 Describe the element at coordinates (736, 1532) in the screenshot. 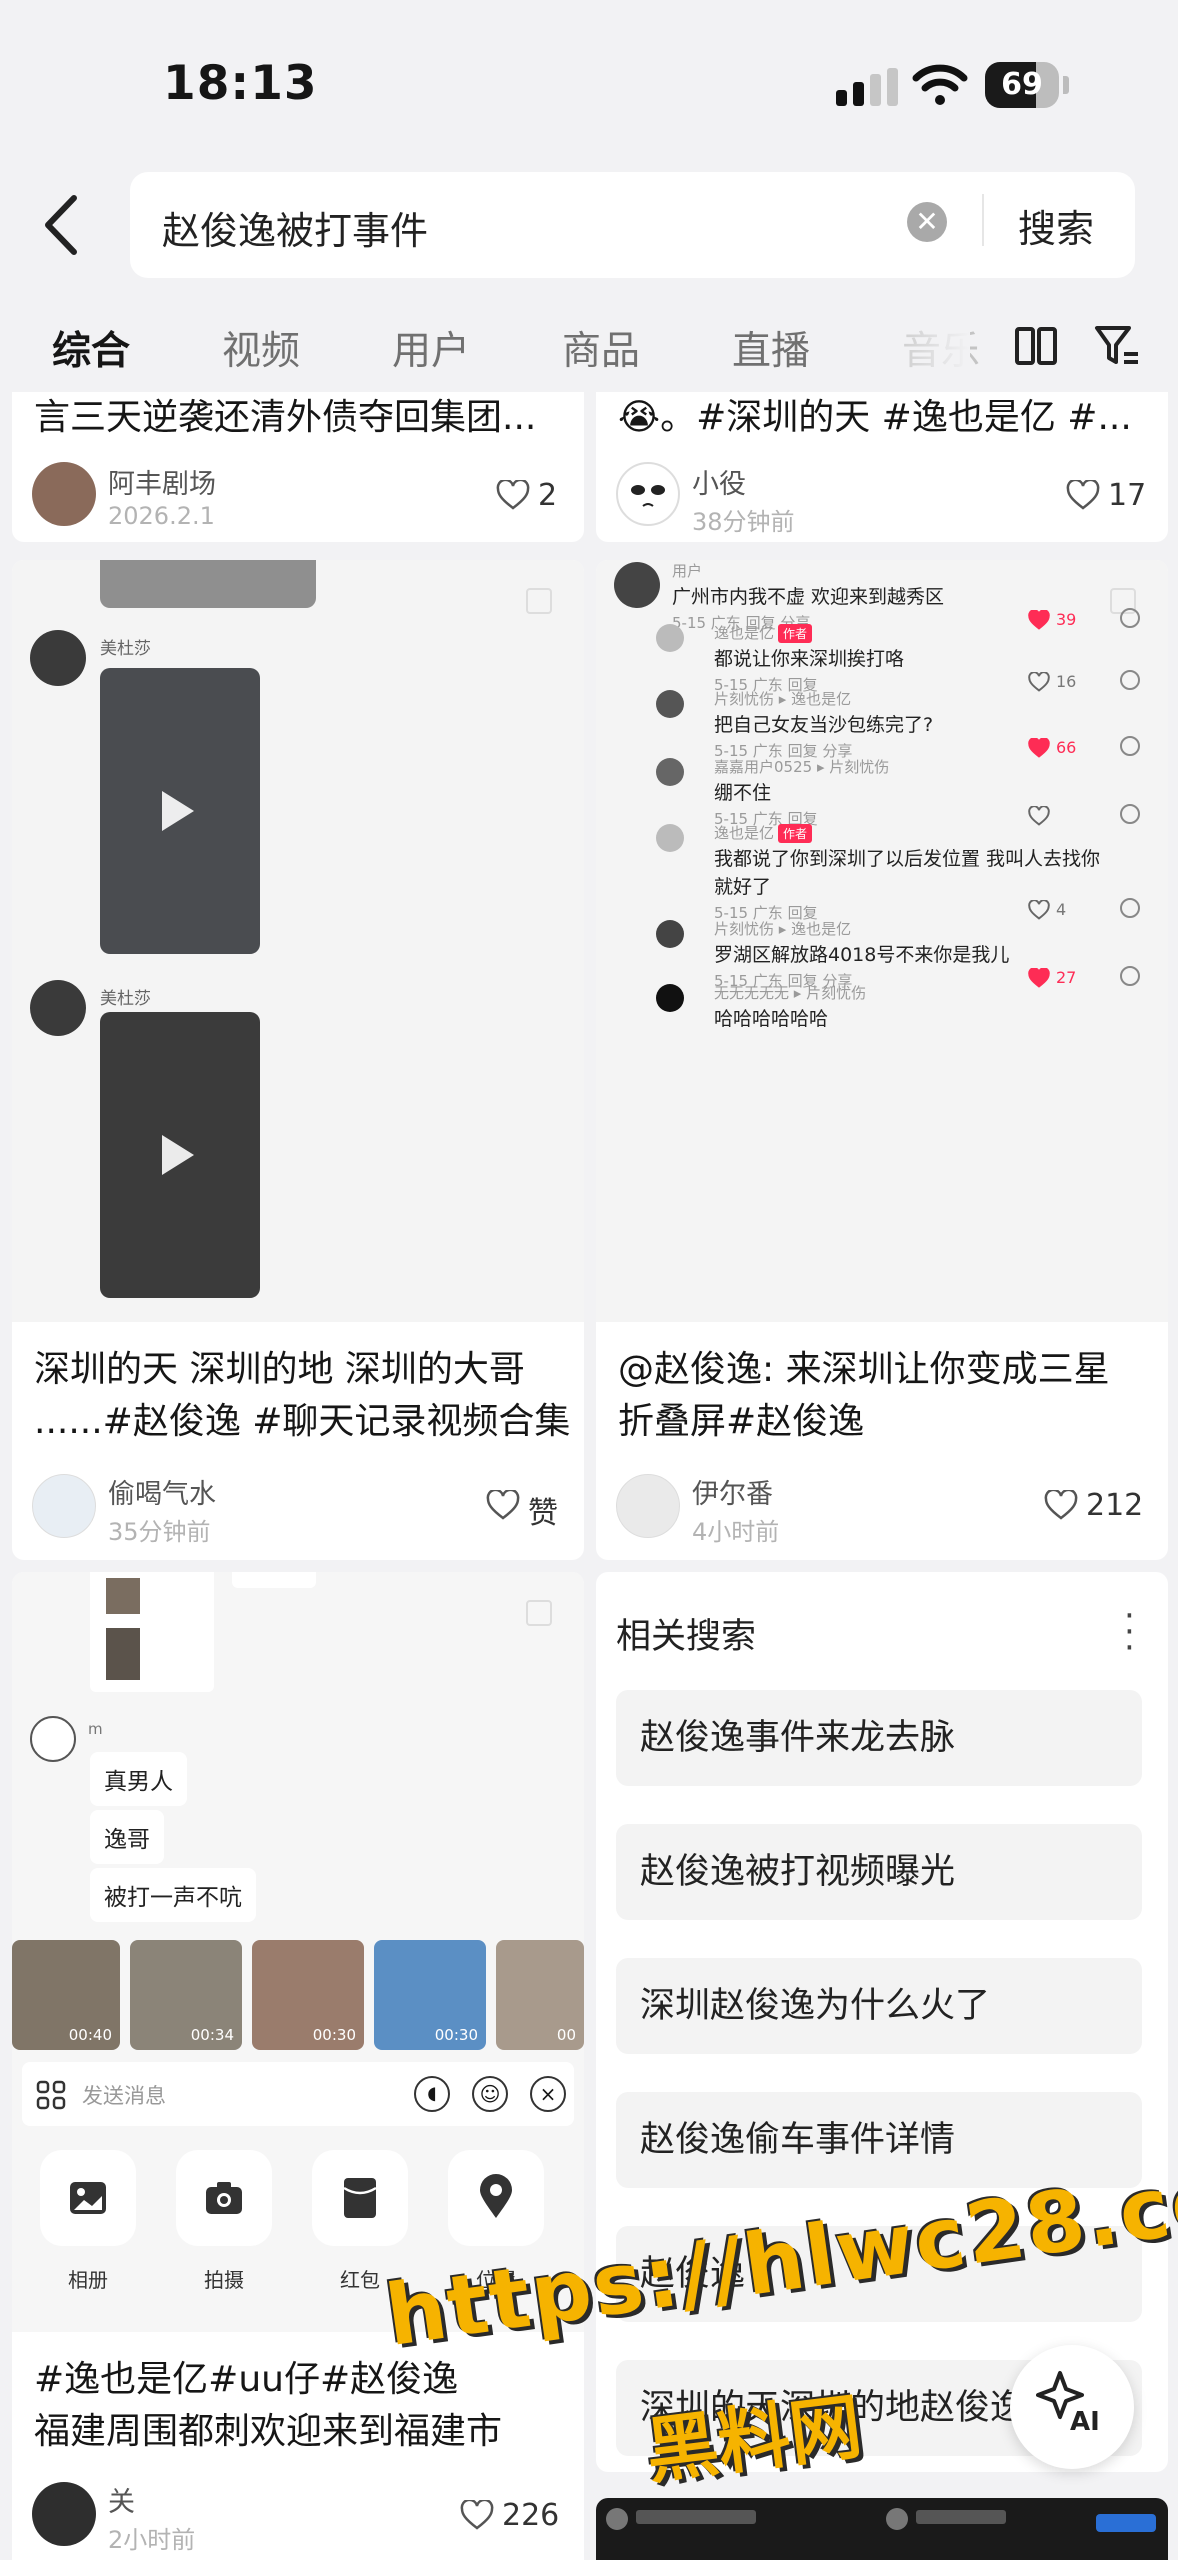

I see `post-date: 4小时前` at that location.